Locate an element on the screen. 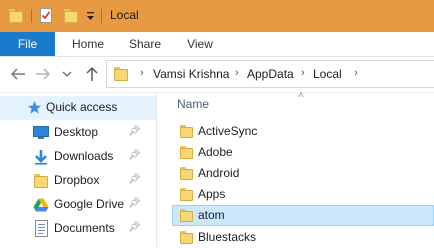 The width and height of the screenshot is (434, 248). nav-item-dropbox: Dropbox 📌︎ is located at coordinates (78, 181).